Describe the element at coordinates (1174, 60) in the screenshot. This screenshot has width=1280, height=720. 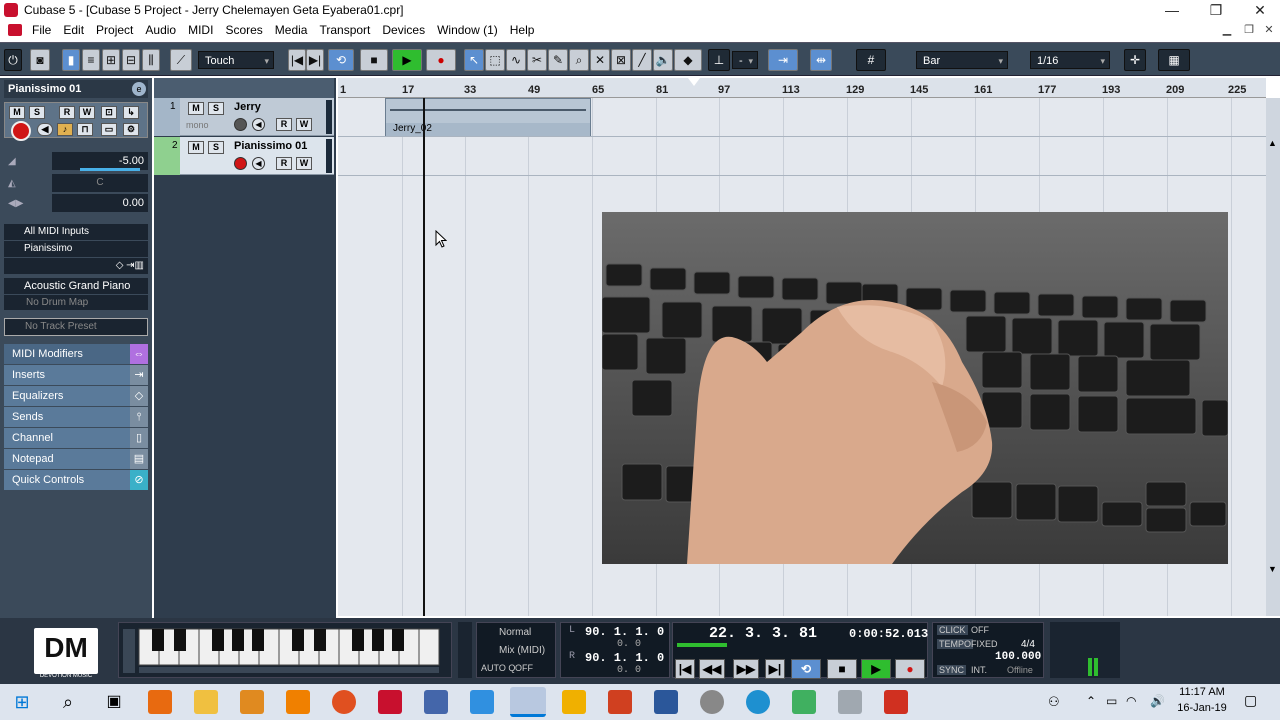
I see `color-palette-icon: ▦` at that location.